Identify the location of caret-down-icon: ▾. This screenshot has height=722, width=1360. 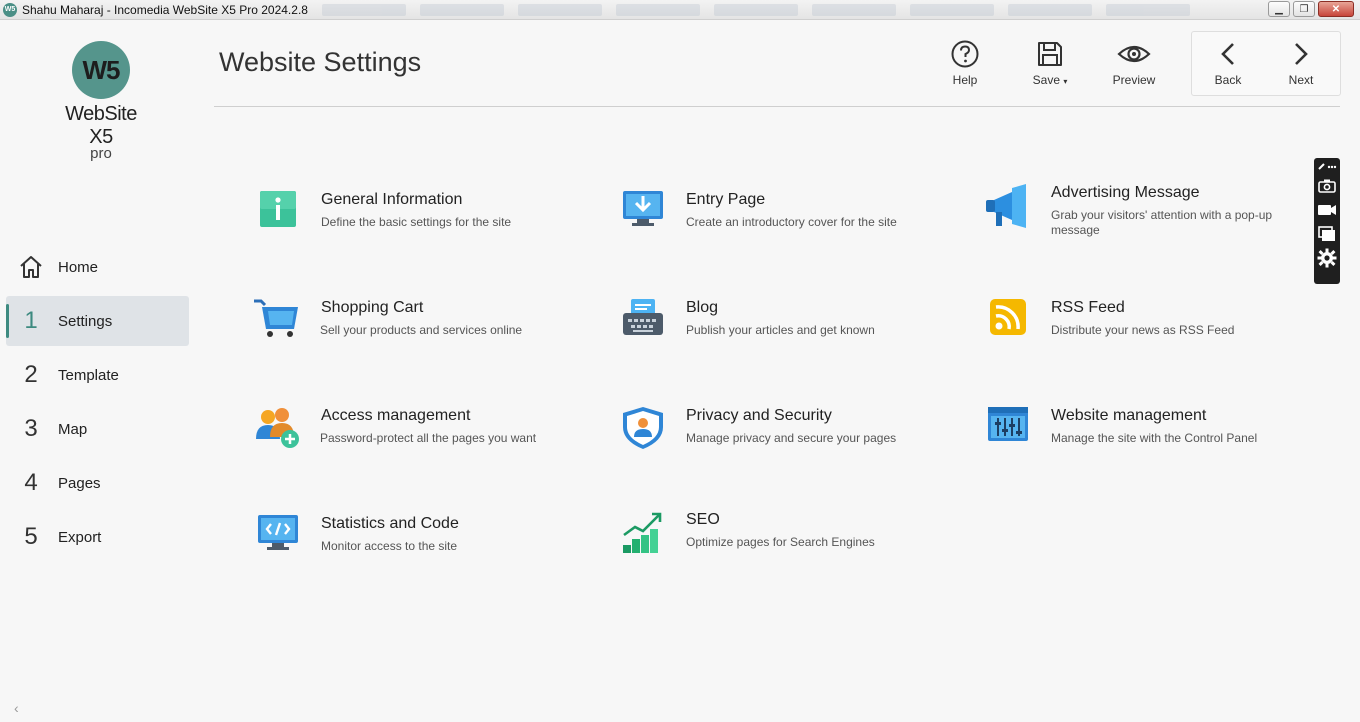
(1065, 81).